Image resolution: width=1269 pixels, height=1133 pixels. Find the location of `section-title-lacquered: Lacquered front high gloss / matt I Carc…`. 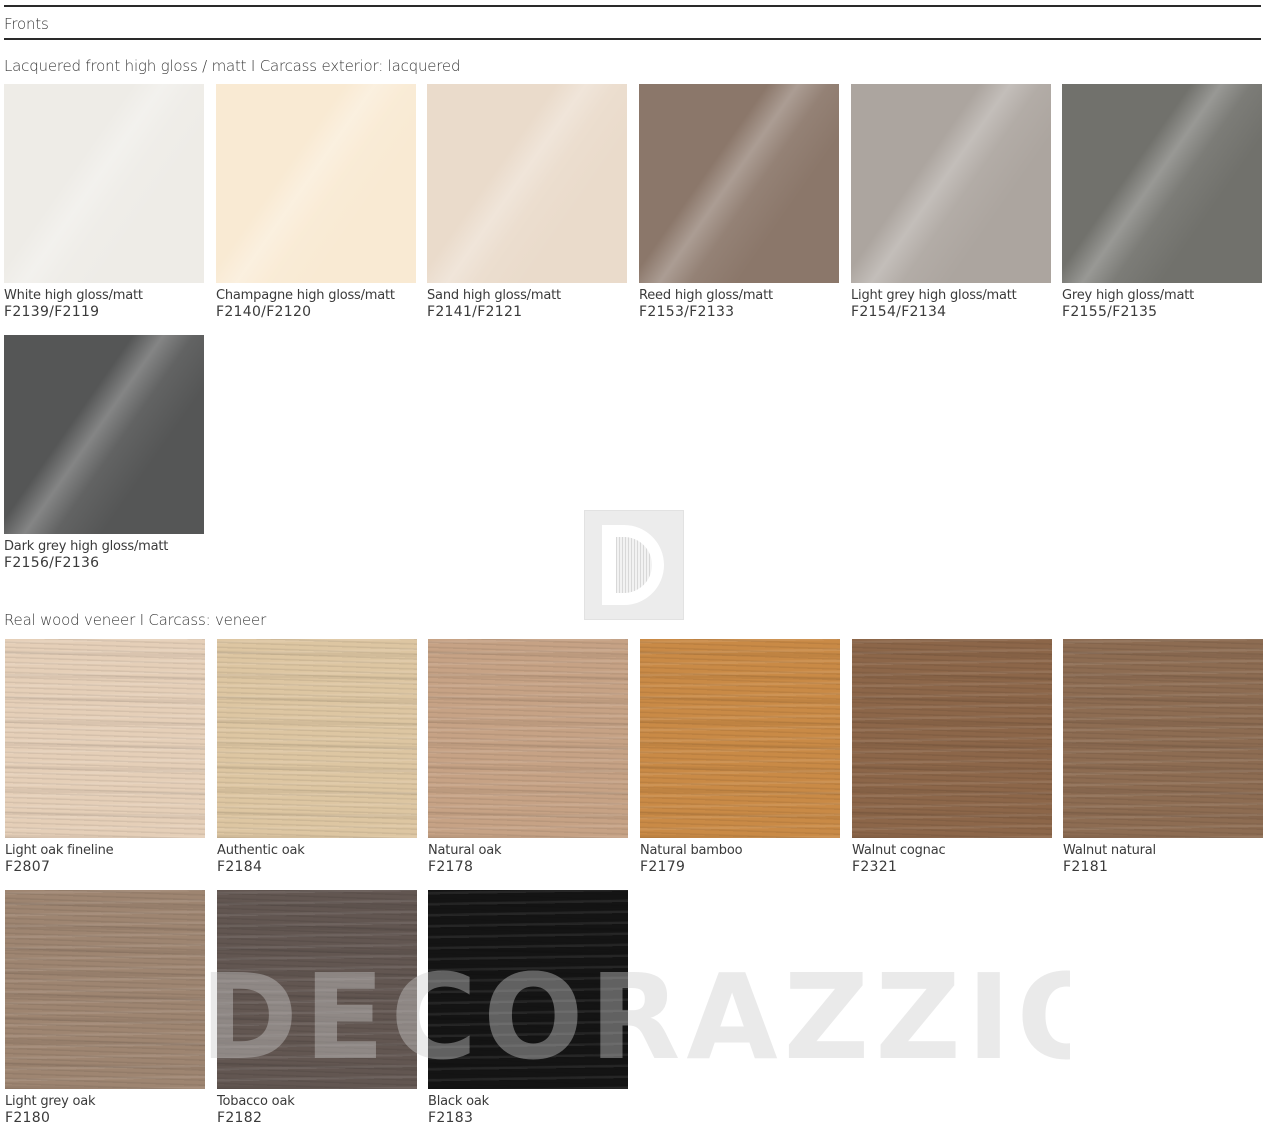

section-title-lacquered: Lacquered front high gloss / matt I Carc… is located at coordinates (232, 66).